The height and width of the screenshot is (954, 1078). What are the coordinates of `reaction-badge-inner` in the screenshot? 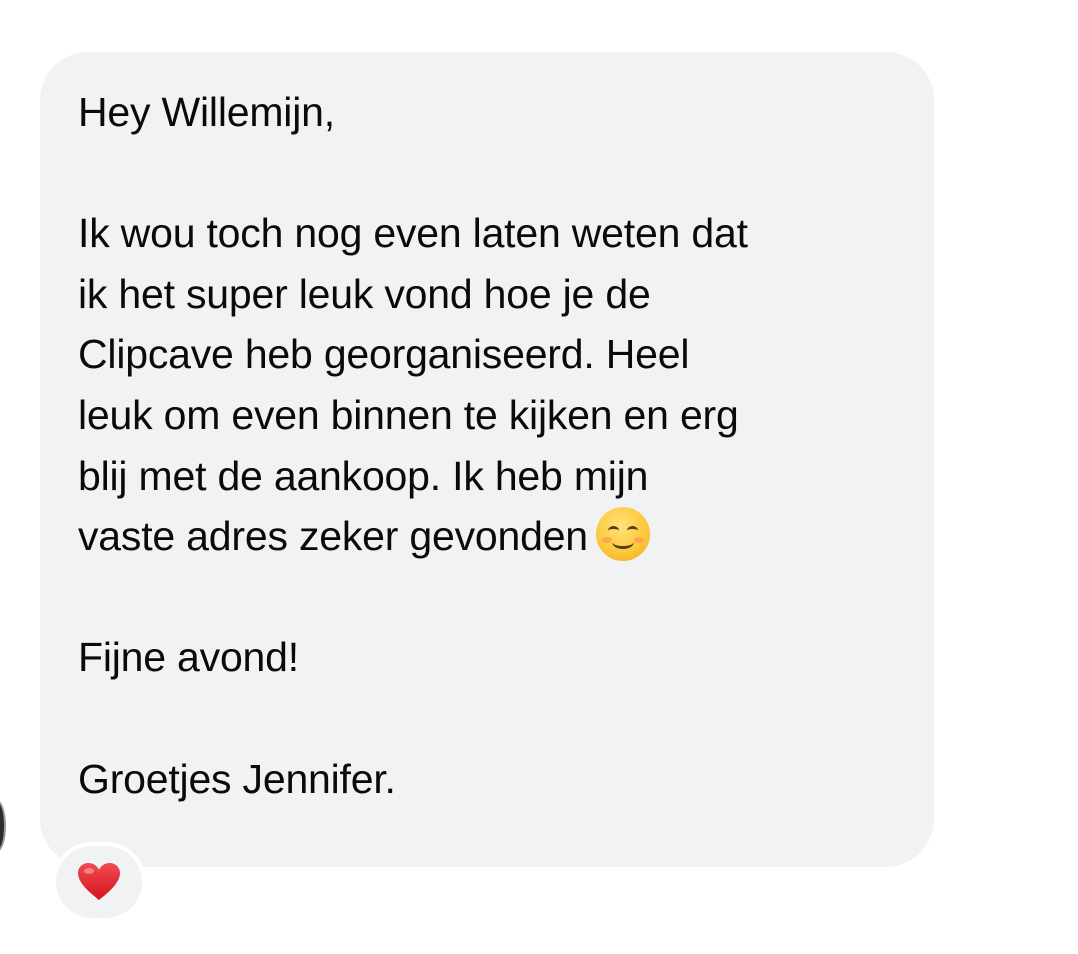 It's located at (99, 882).